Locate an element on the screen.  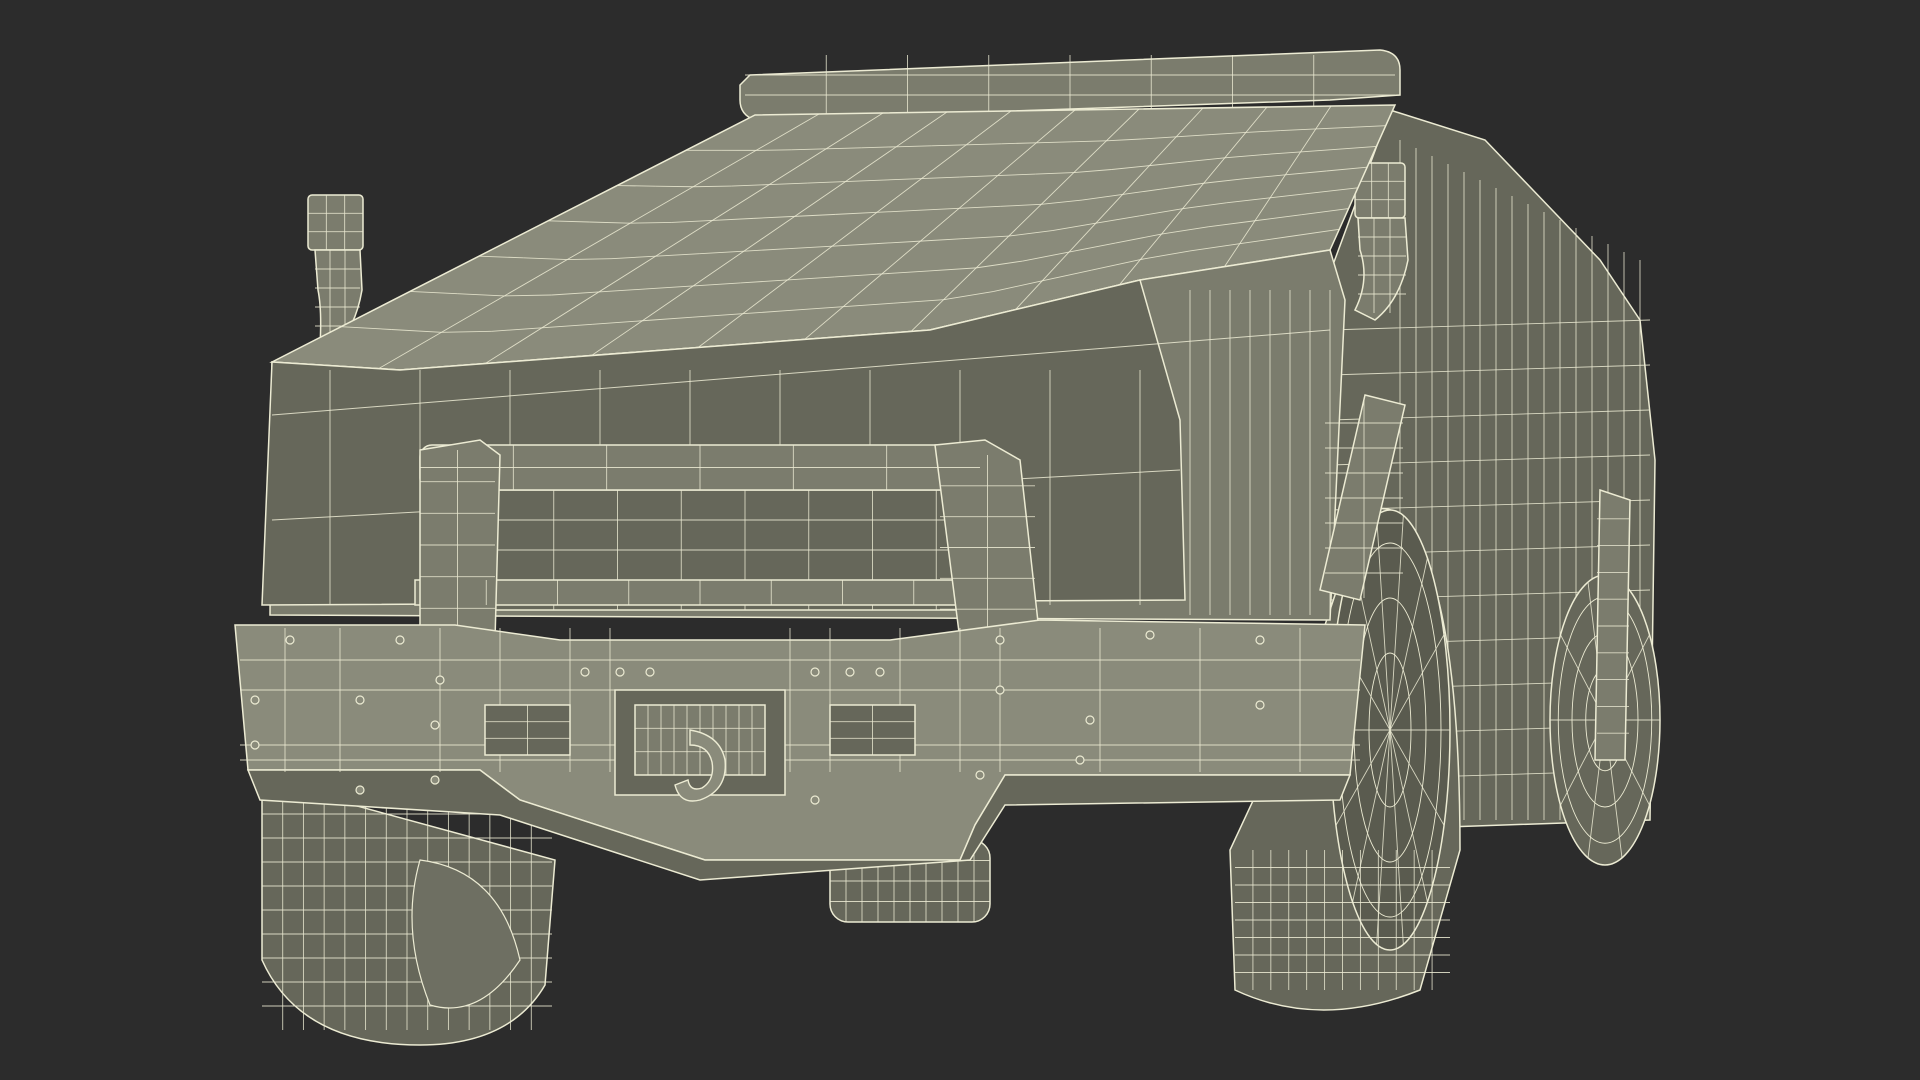
right-tow-slot is located at coordinates (872, 730).